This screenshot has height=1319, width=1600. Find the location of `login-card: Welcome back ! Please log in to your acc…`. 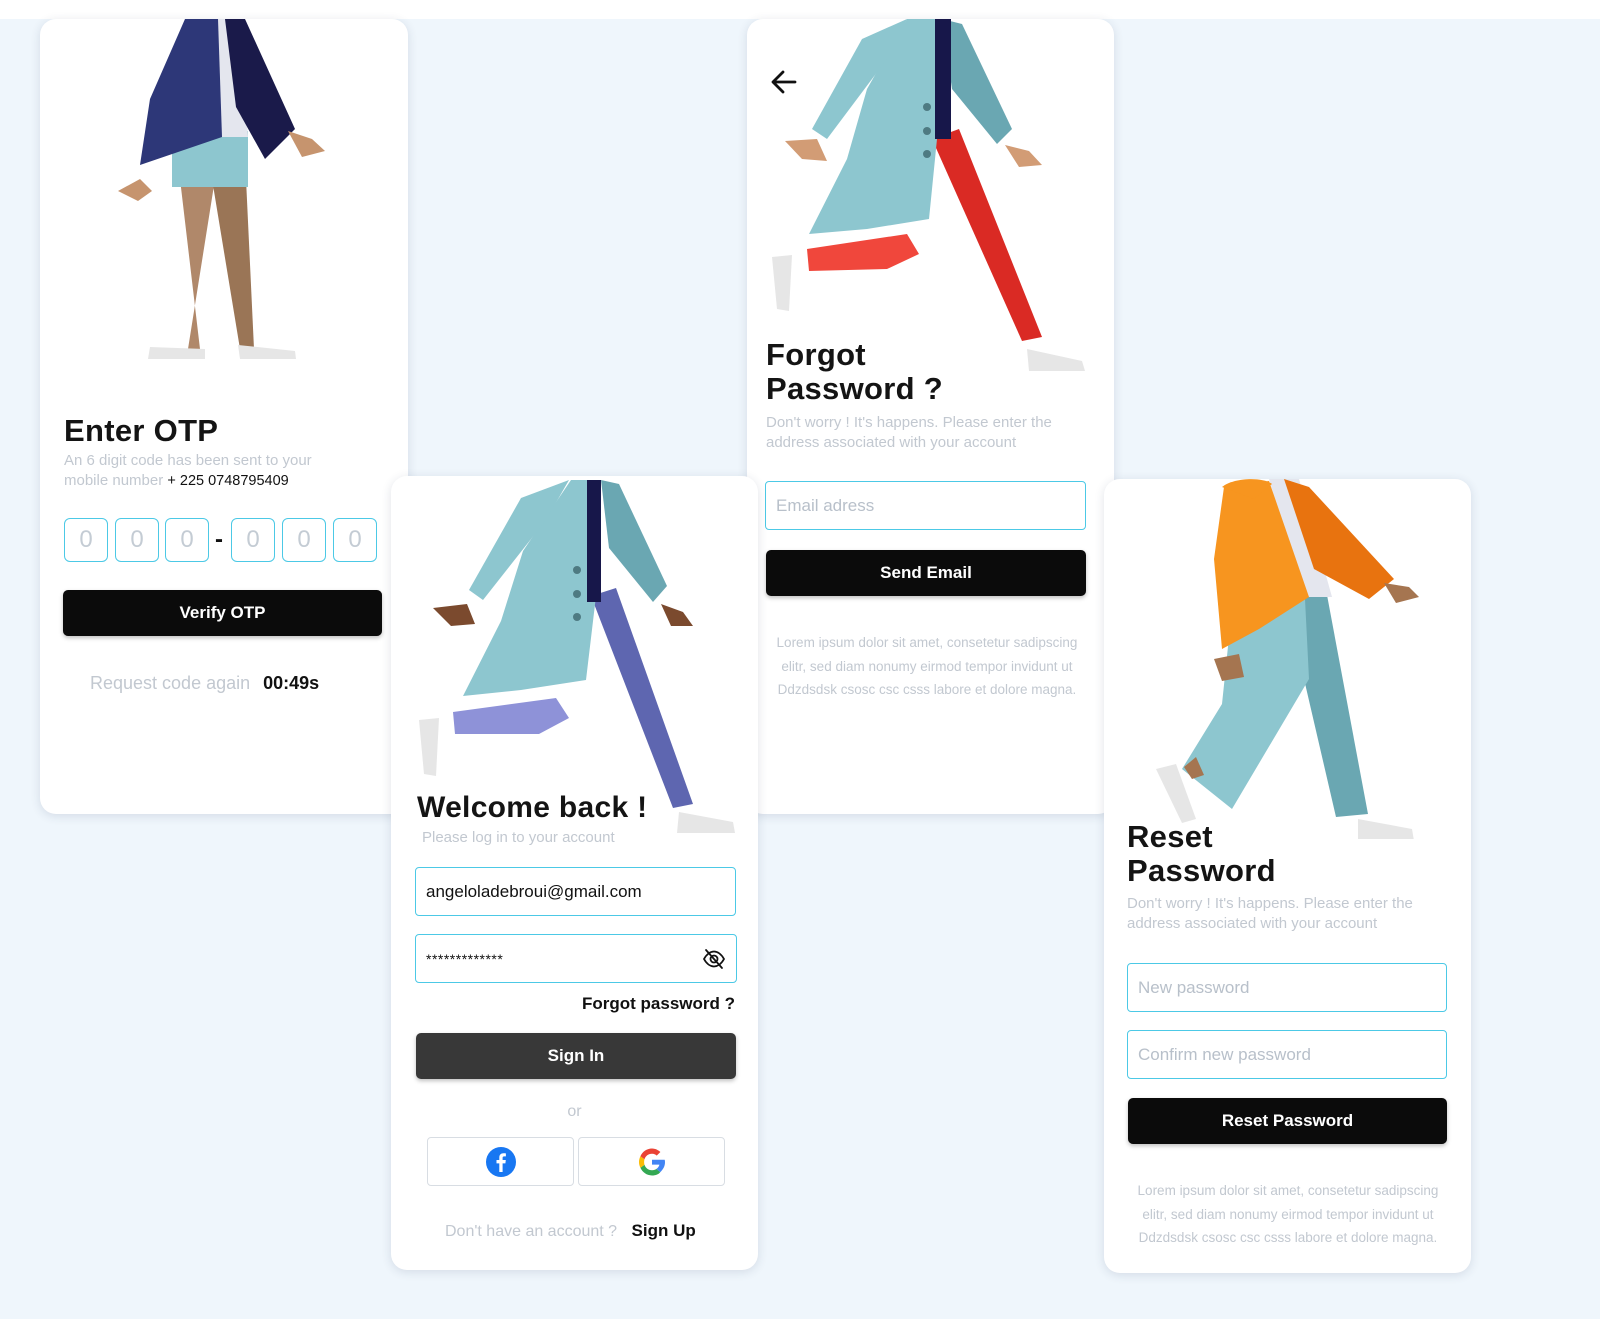

login-card: Welcome back ! Please log in to your acc… is located at coordinates (574, 873).